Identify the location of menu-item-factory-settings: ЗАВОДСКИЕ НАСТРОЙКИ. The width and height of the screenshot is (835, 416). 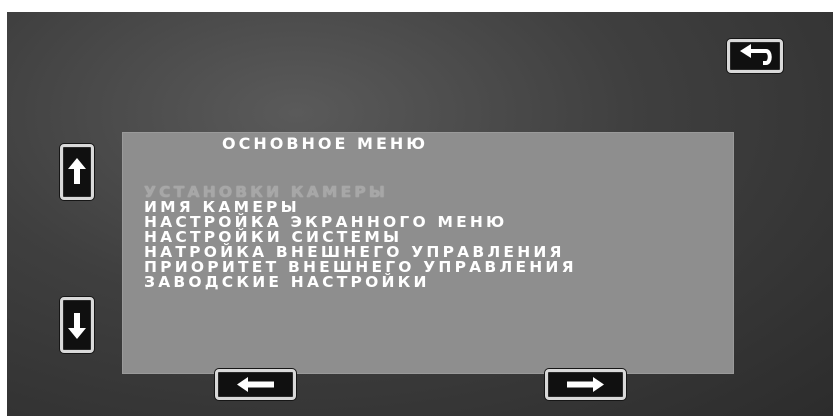
(360, 282).